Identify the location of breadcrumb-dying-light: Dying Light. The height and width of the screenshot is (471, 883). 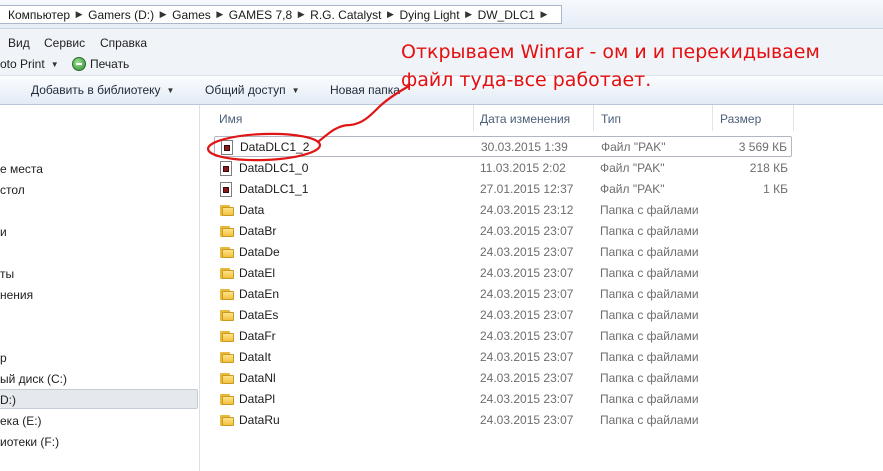
(430, 14).